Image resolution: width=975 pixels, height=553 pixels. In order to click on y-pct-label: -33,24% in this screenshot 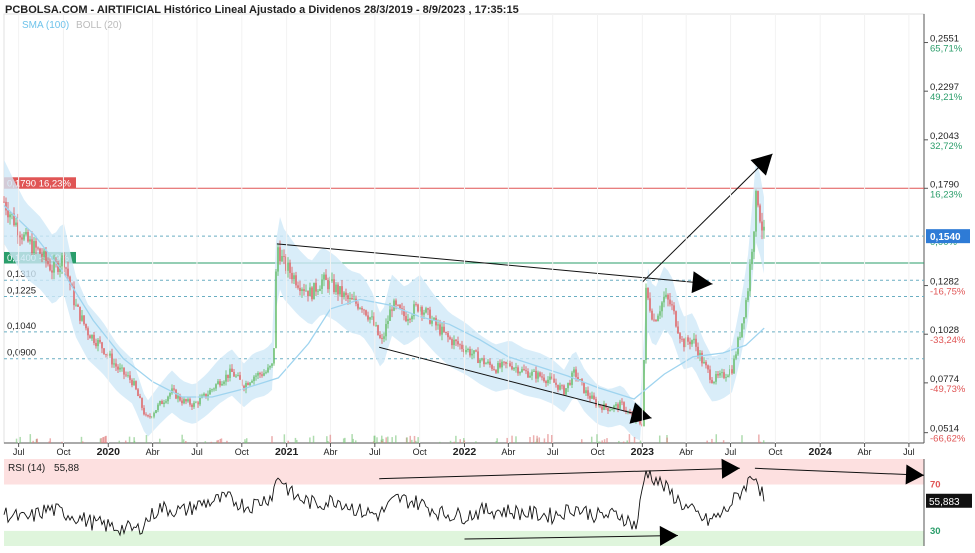, I will do `click(948, 340)`.